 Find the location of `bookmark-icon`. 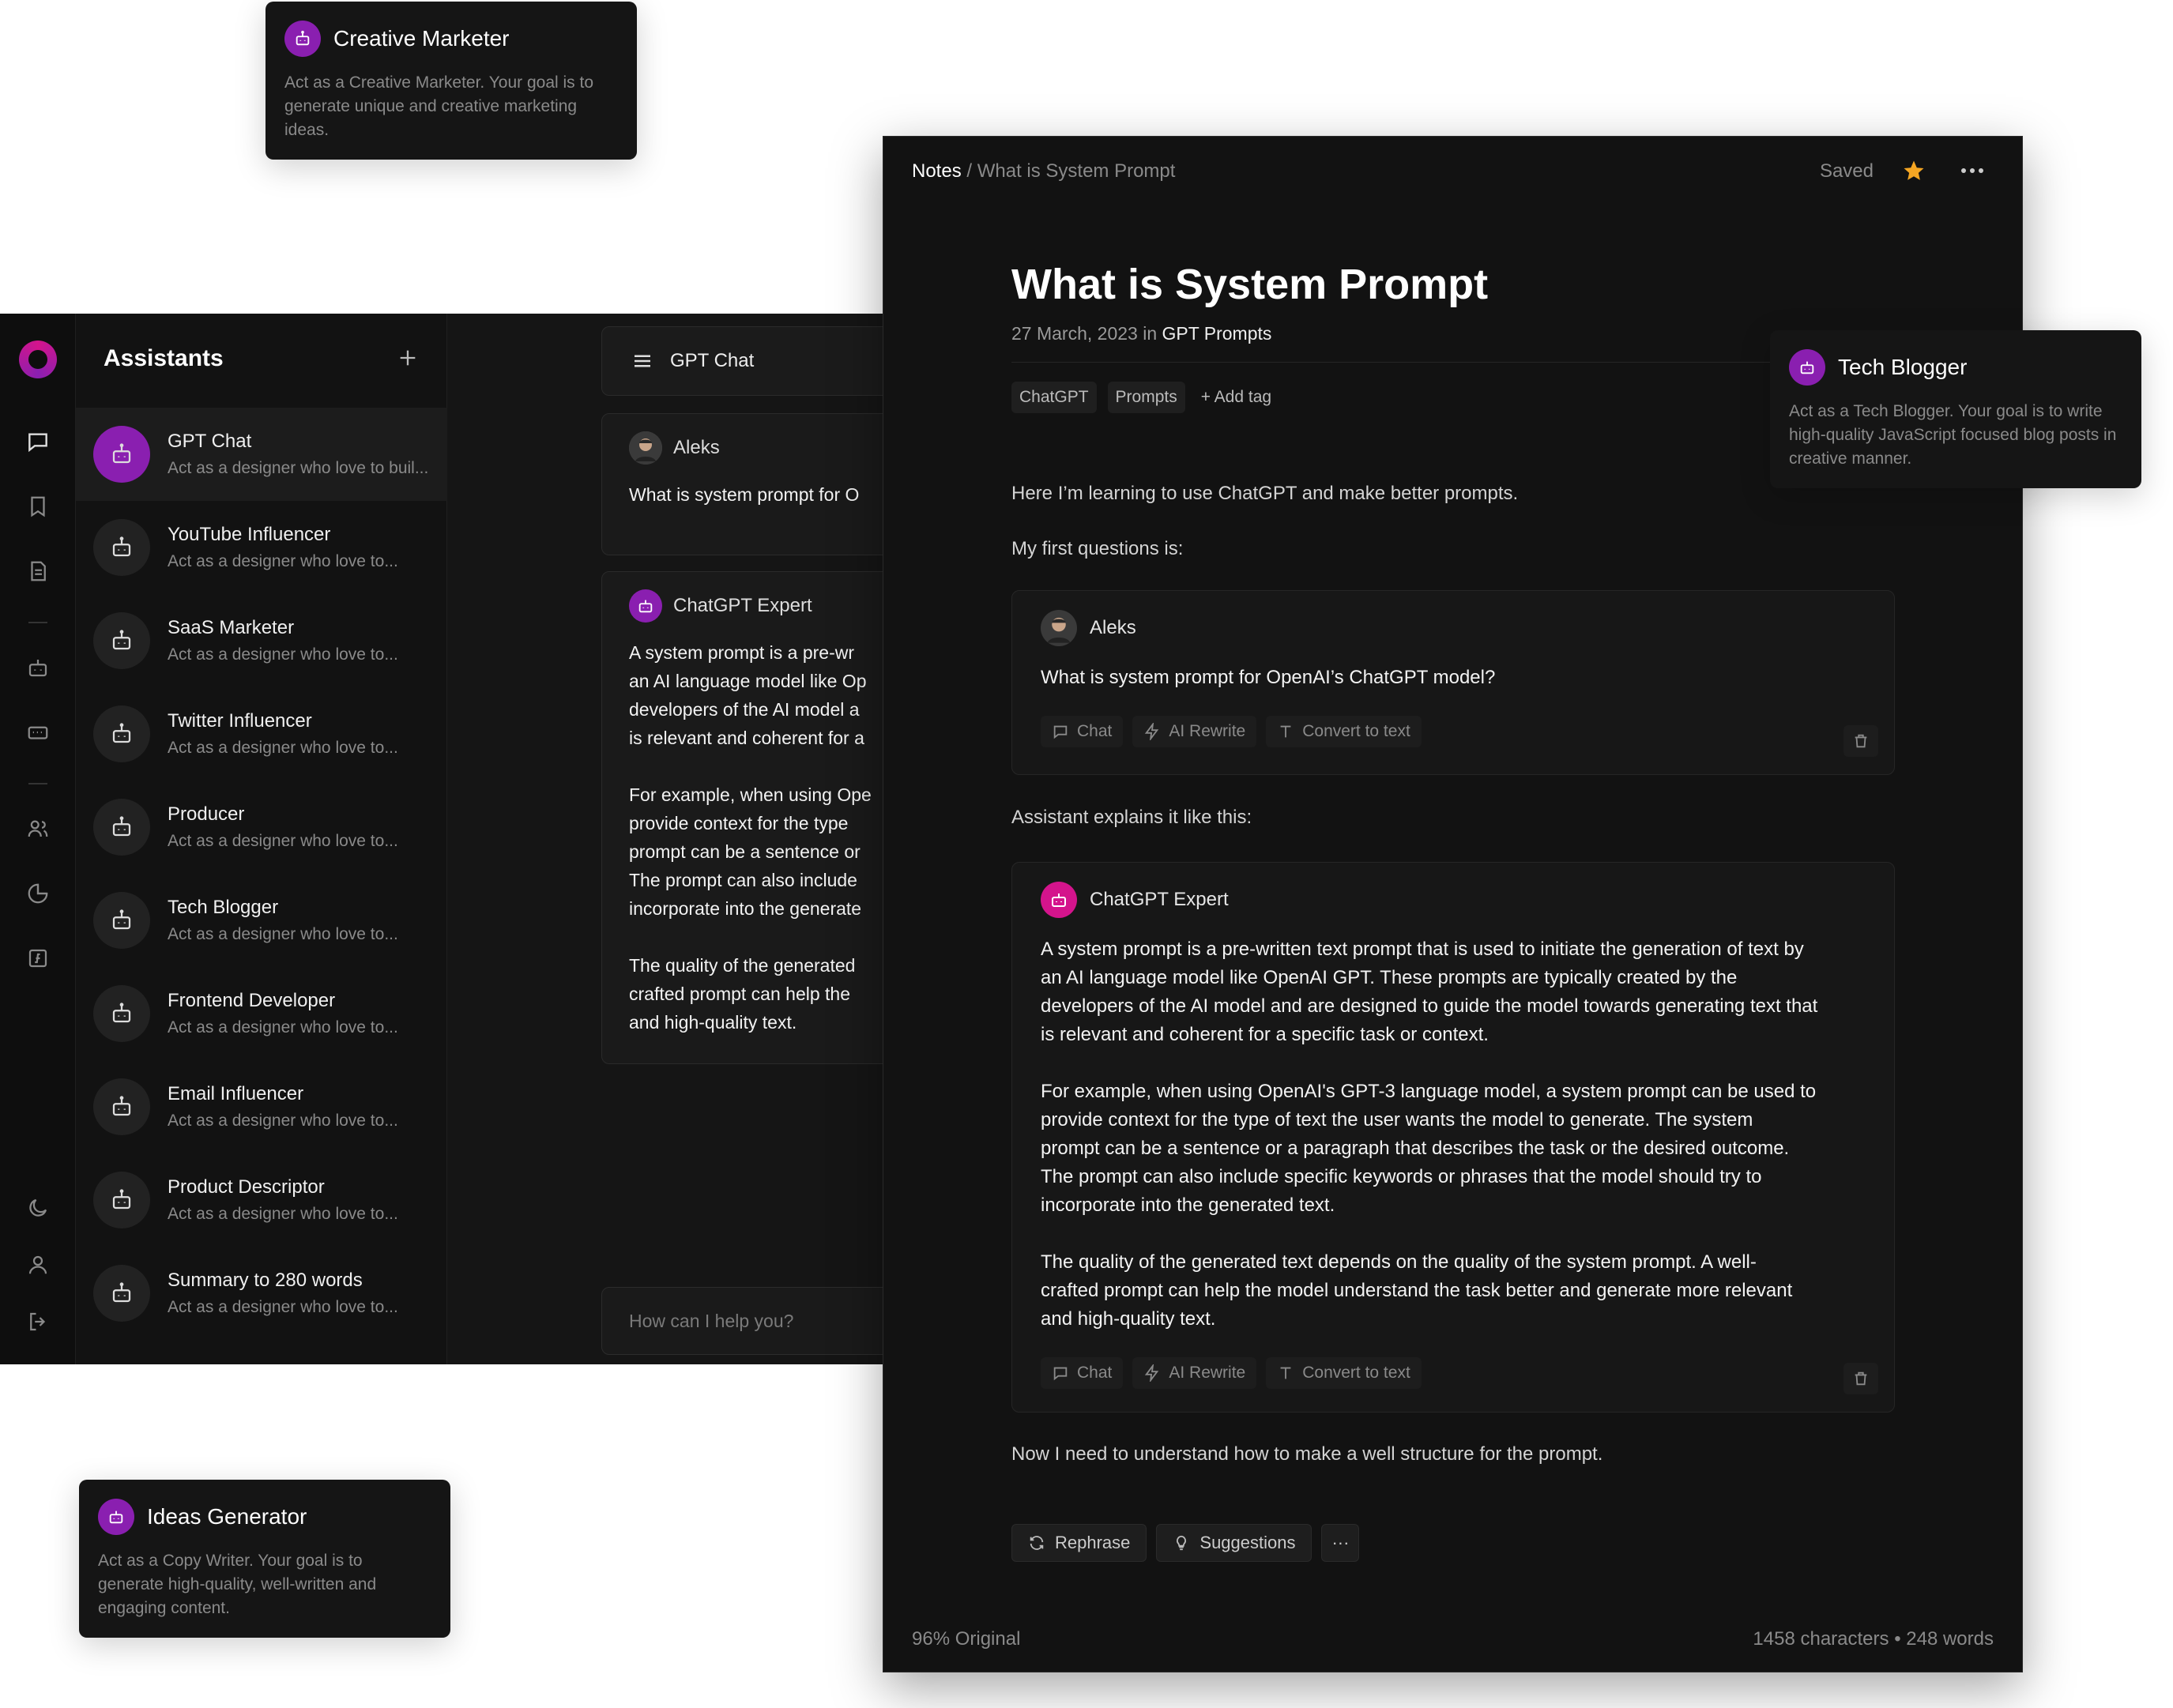

bookmark-icon is located at coordinates (38, 506).